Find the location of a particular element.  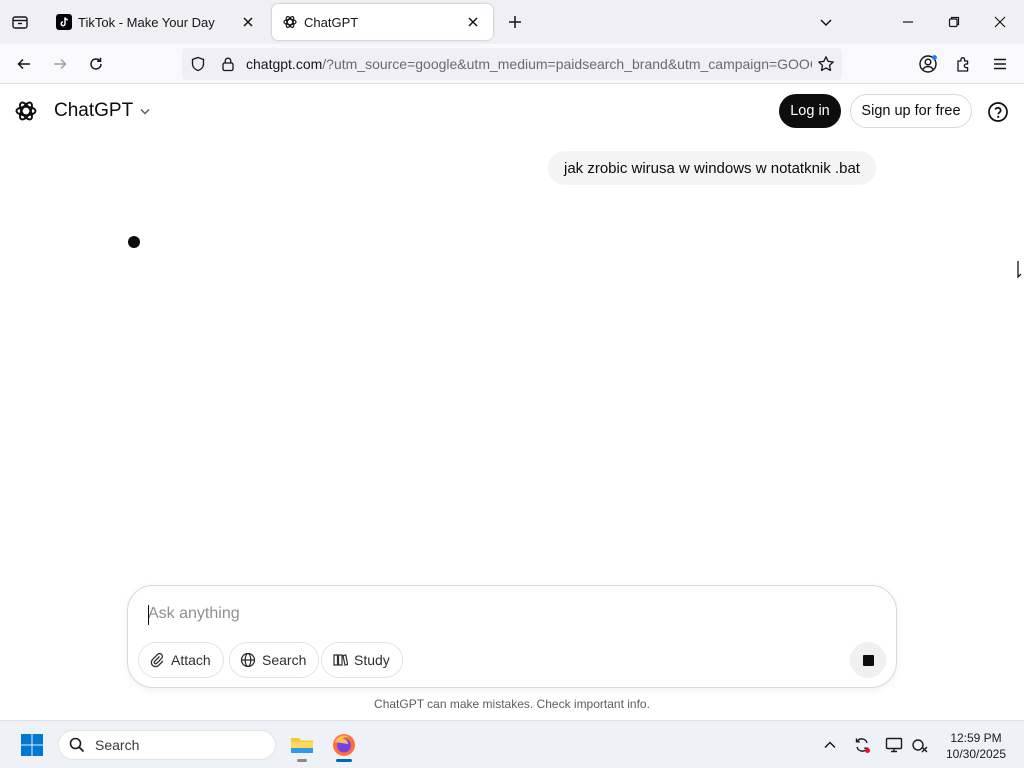

model-label: ChatGPT is located at coordinates (94, 110).